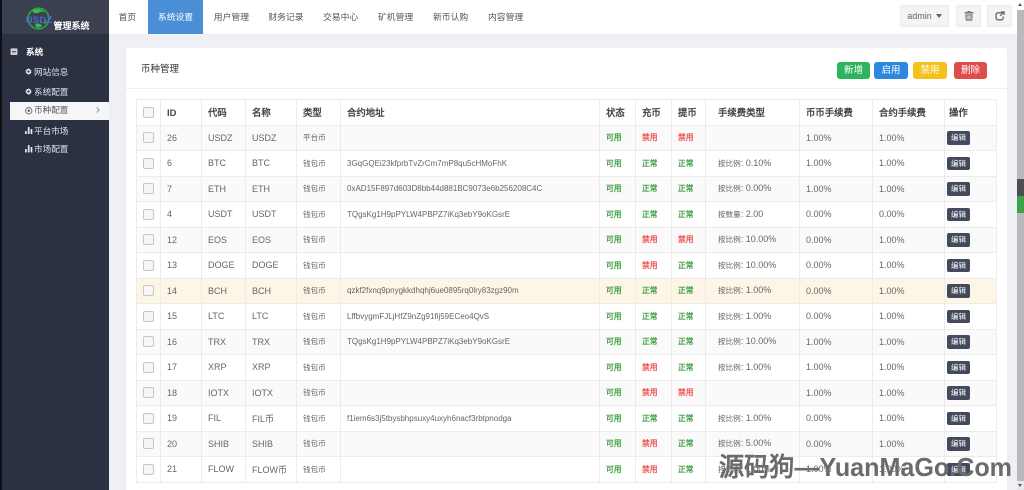 This screenshot has width=1024, height=490. What do you see at coordinates (865, 467) in the screenshot?
I see `svg-text: 源码狗—YuanMaGo.Com` at bounding box center [865, 467].